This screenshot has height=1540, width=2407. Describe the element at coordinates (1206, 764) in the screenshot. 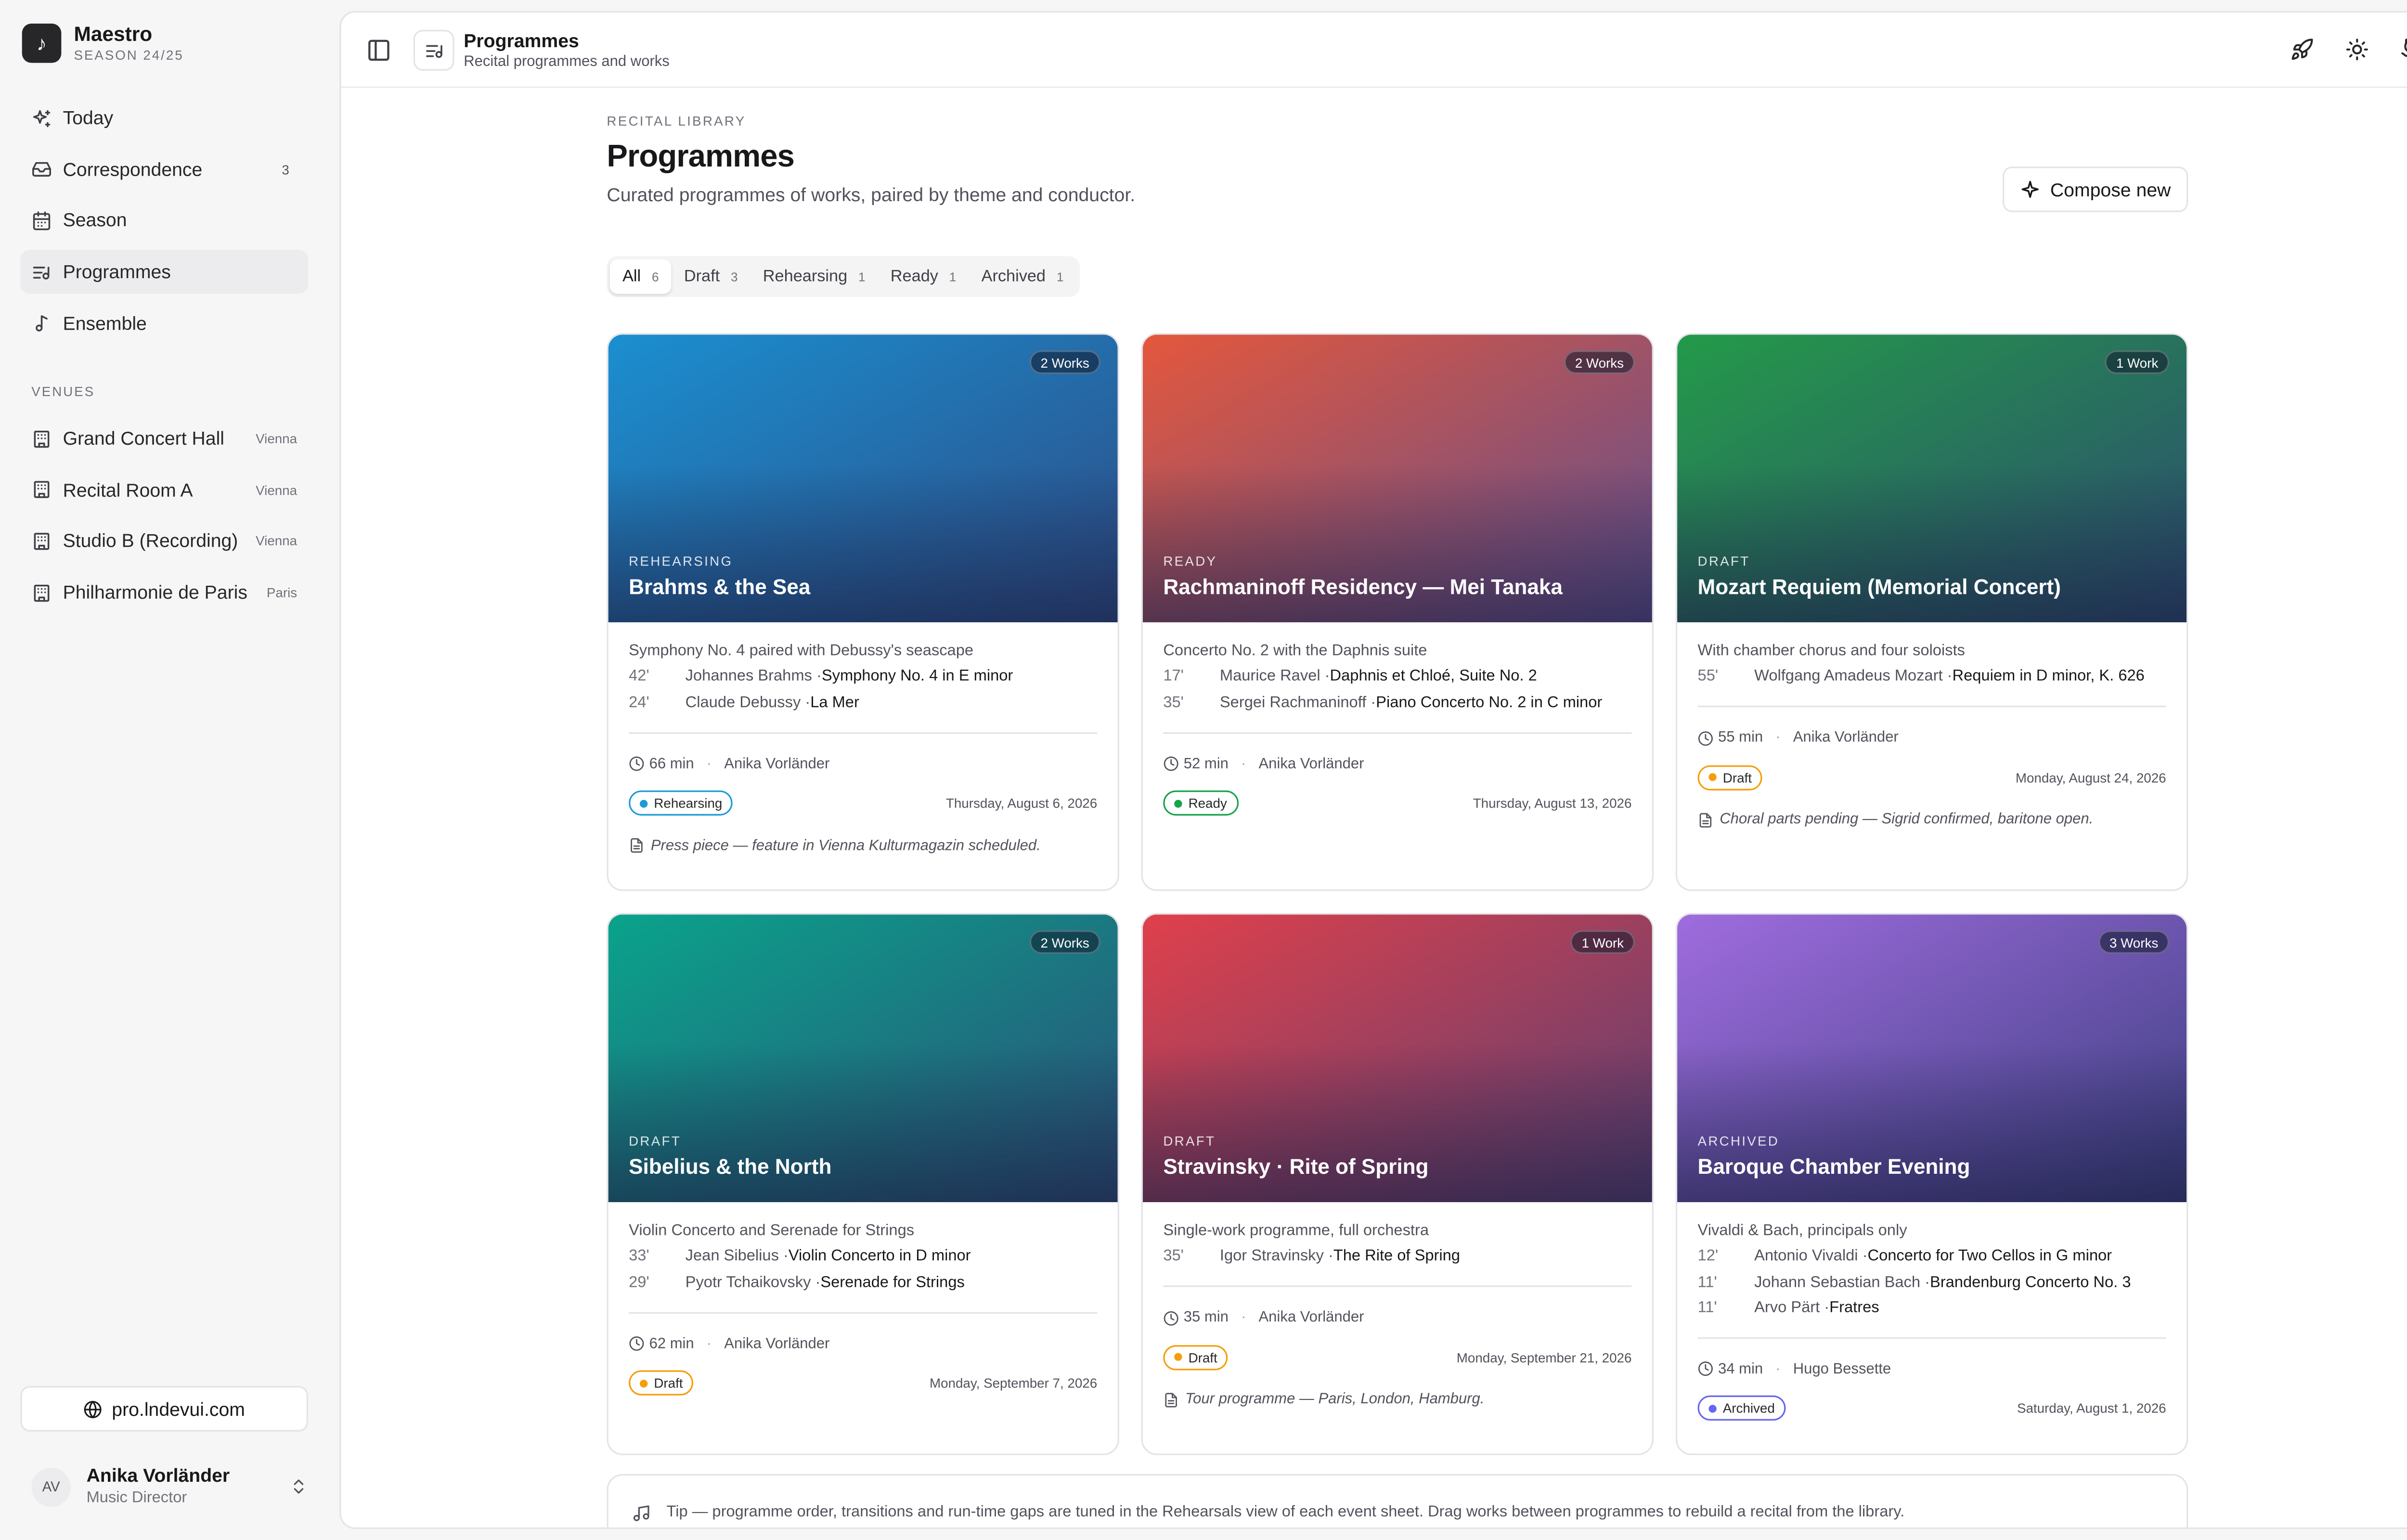

I see `programme-duration: 52 min` at that location.